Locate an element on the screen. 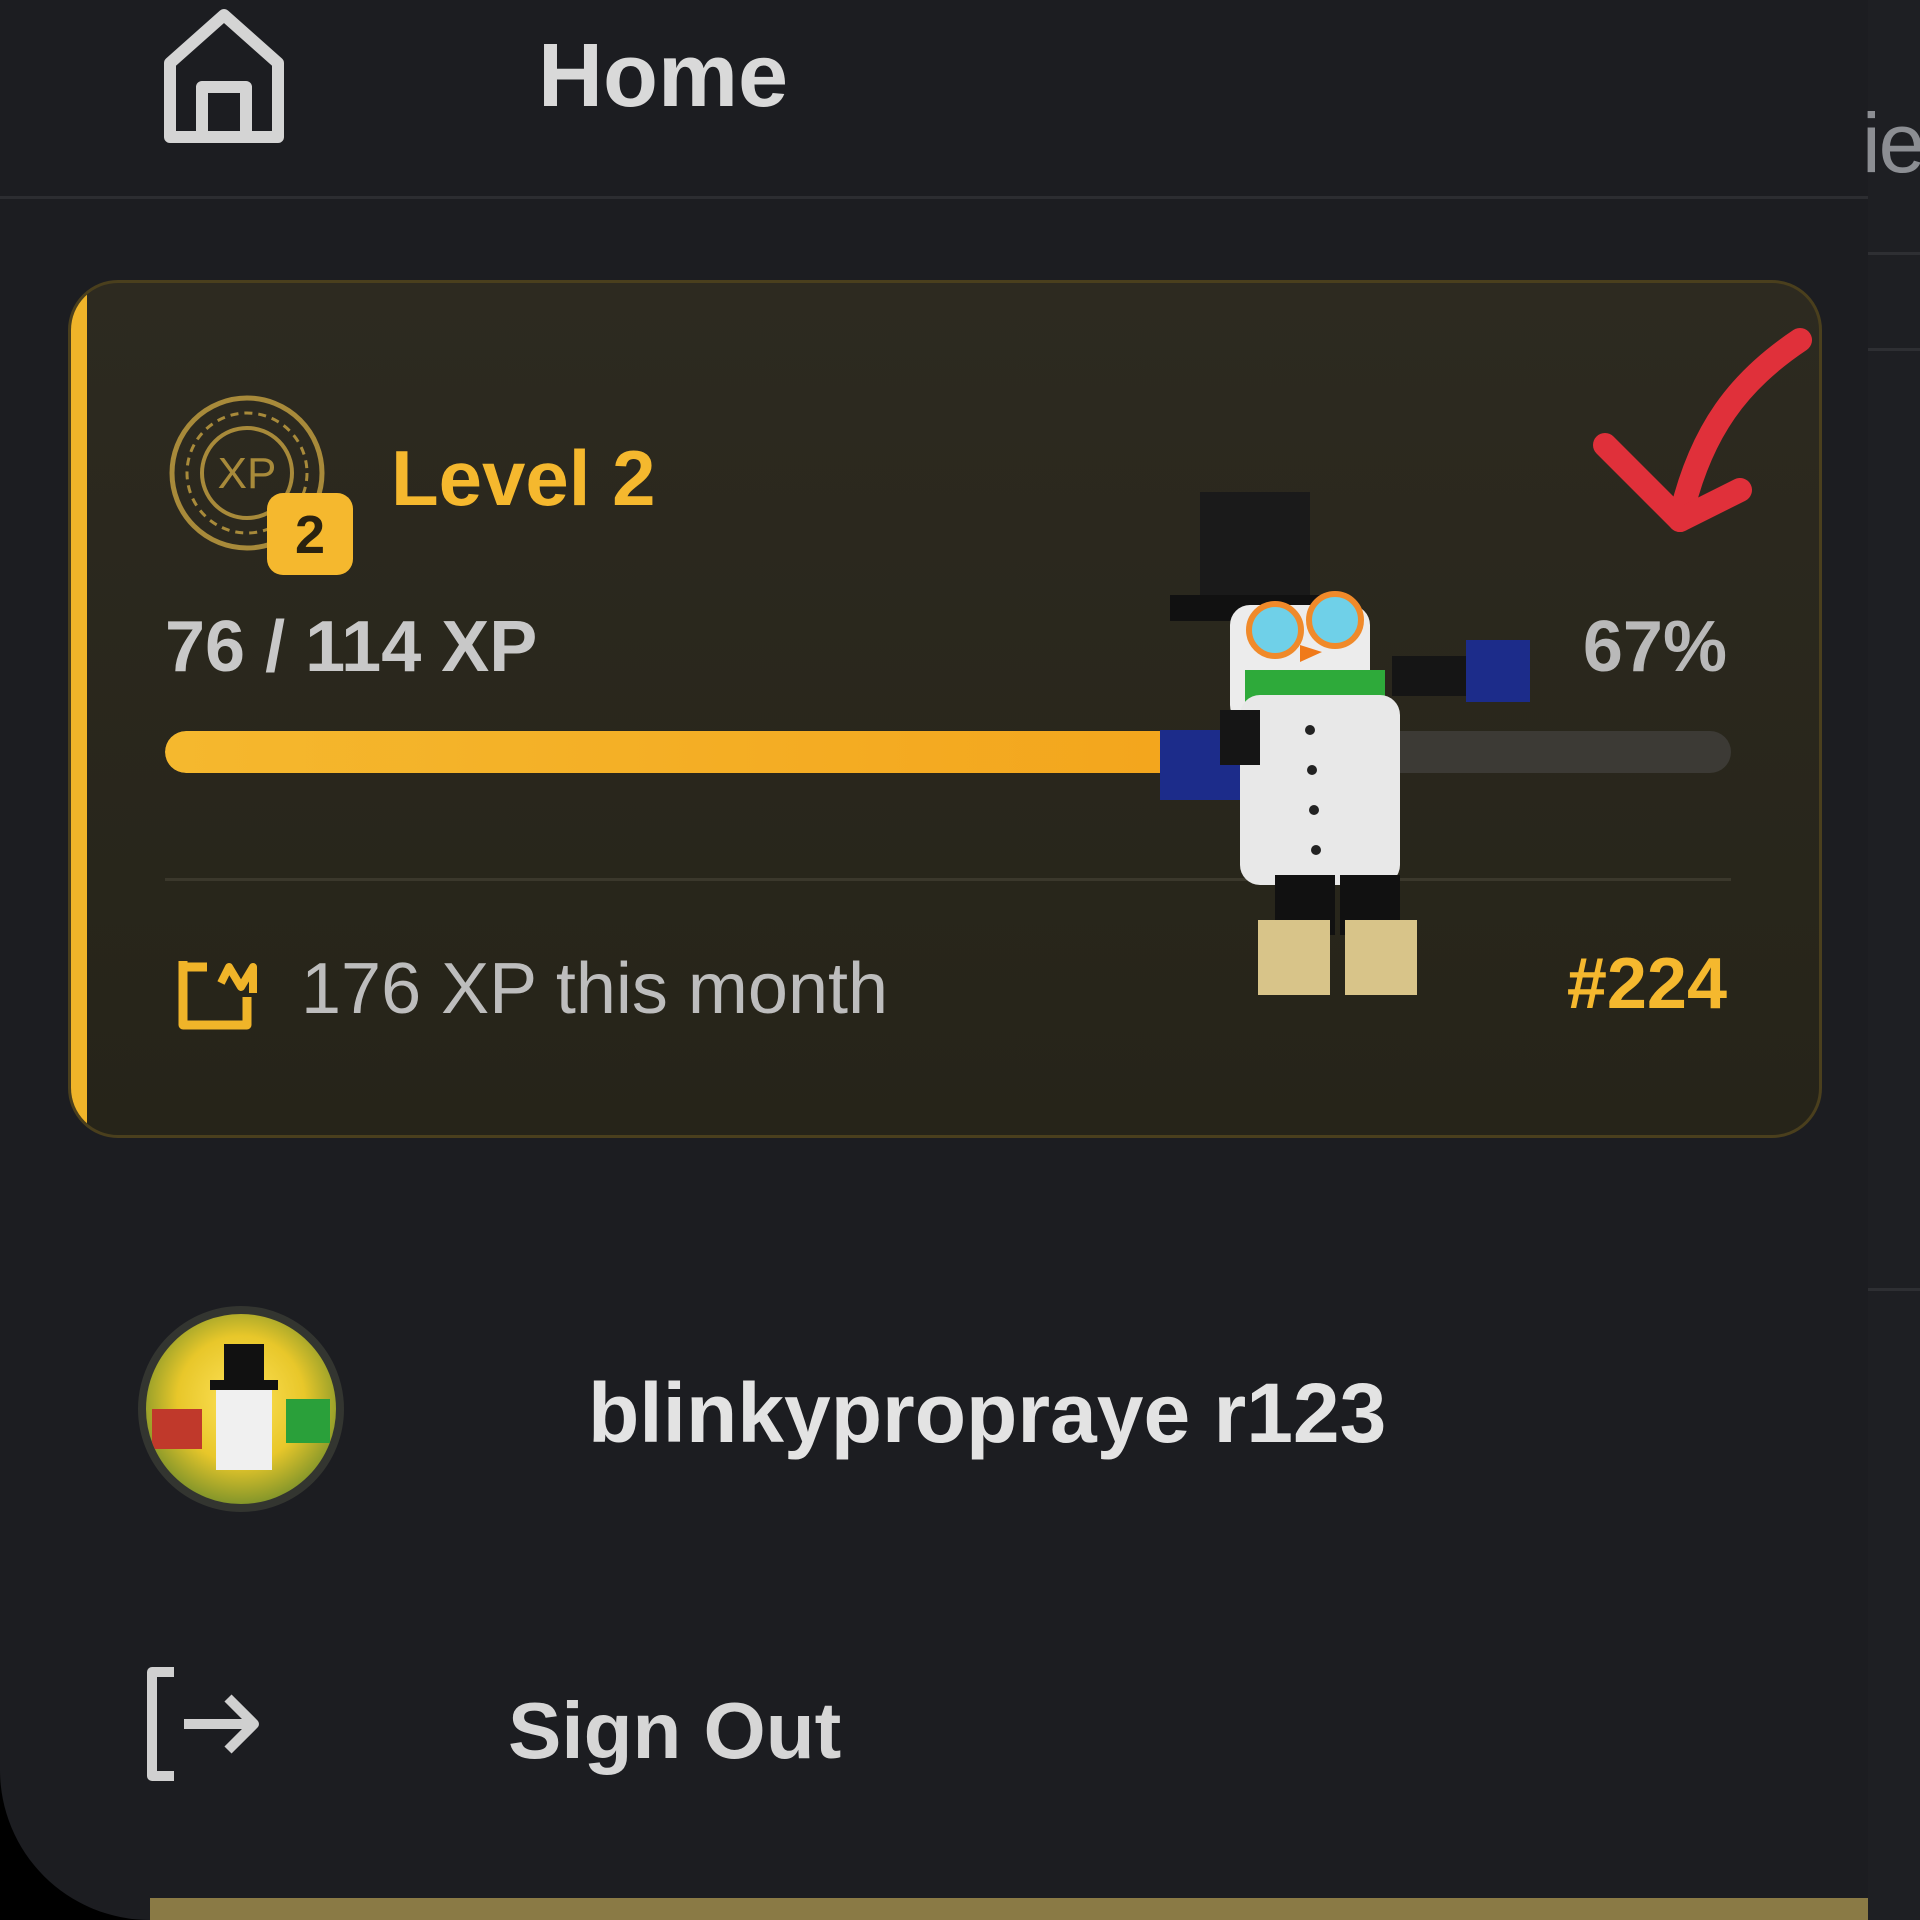 The width and height of the screenshot is (1920, 1920). right-edge-partial-text: ie is located at coordinates (1891, 143).